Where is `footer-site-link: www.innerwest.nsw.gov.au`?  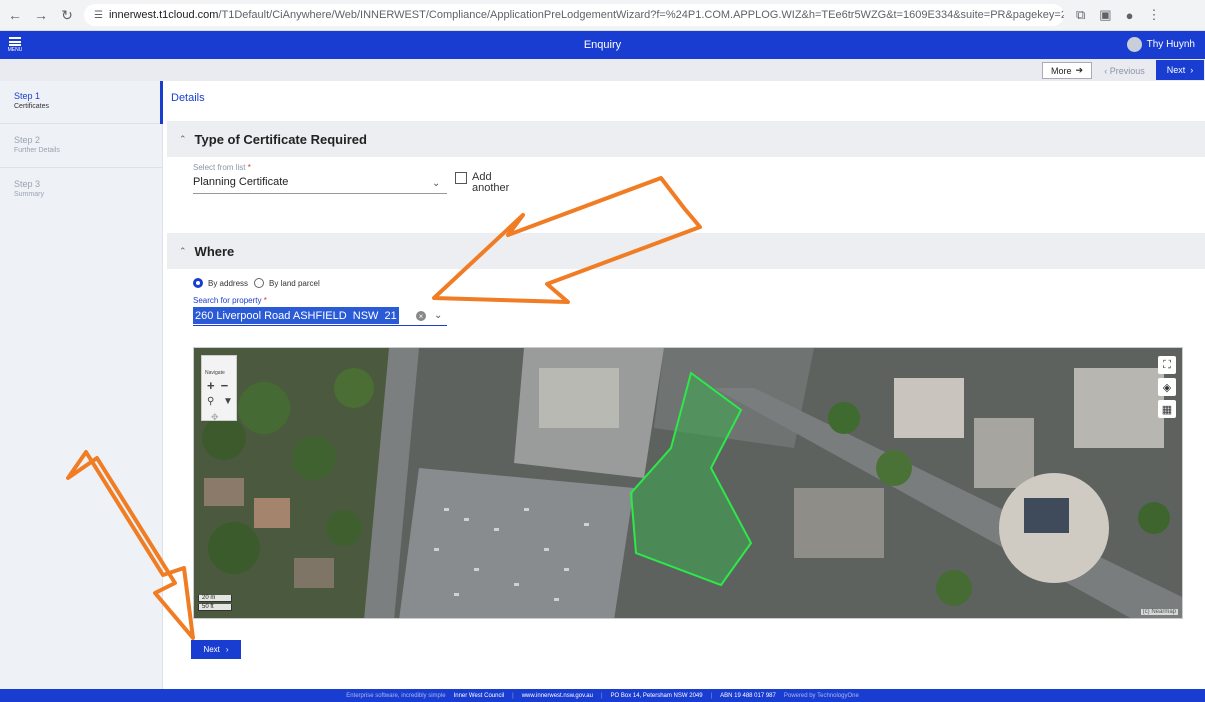 footer-site-link: www.innerwest.nsw.gov.au is located at coordinates (557, 696).